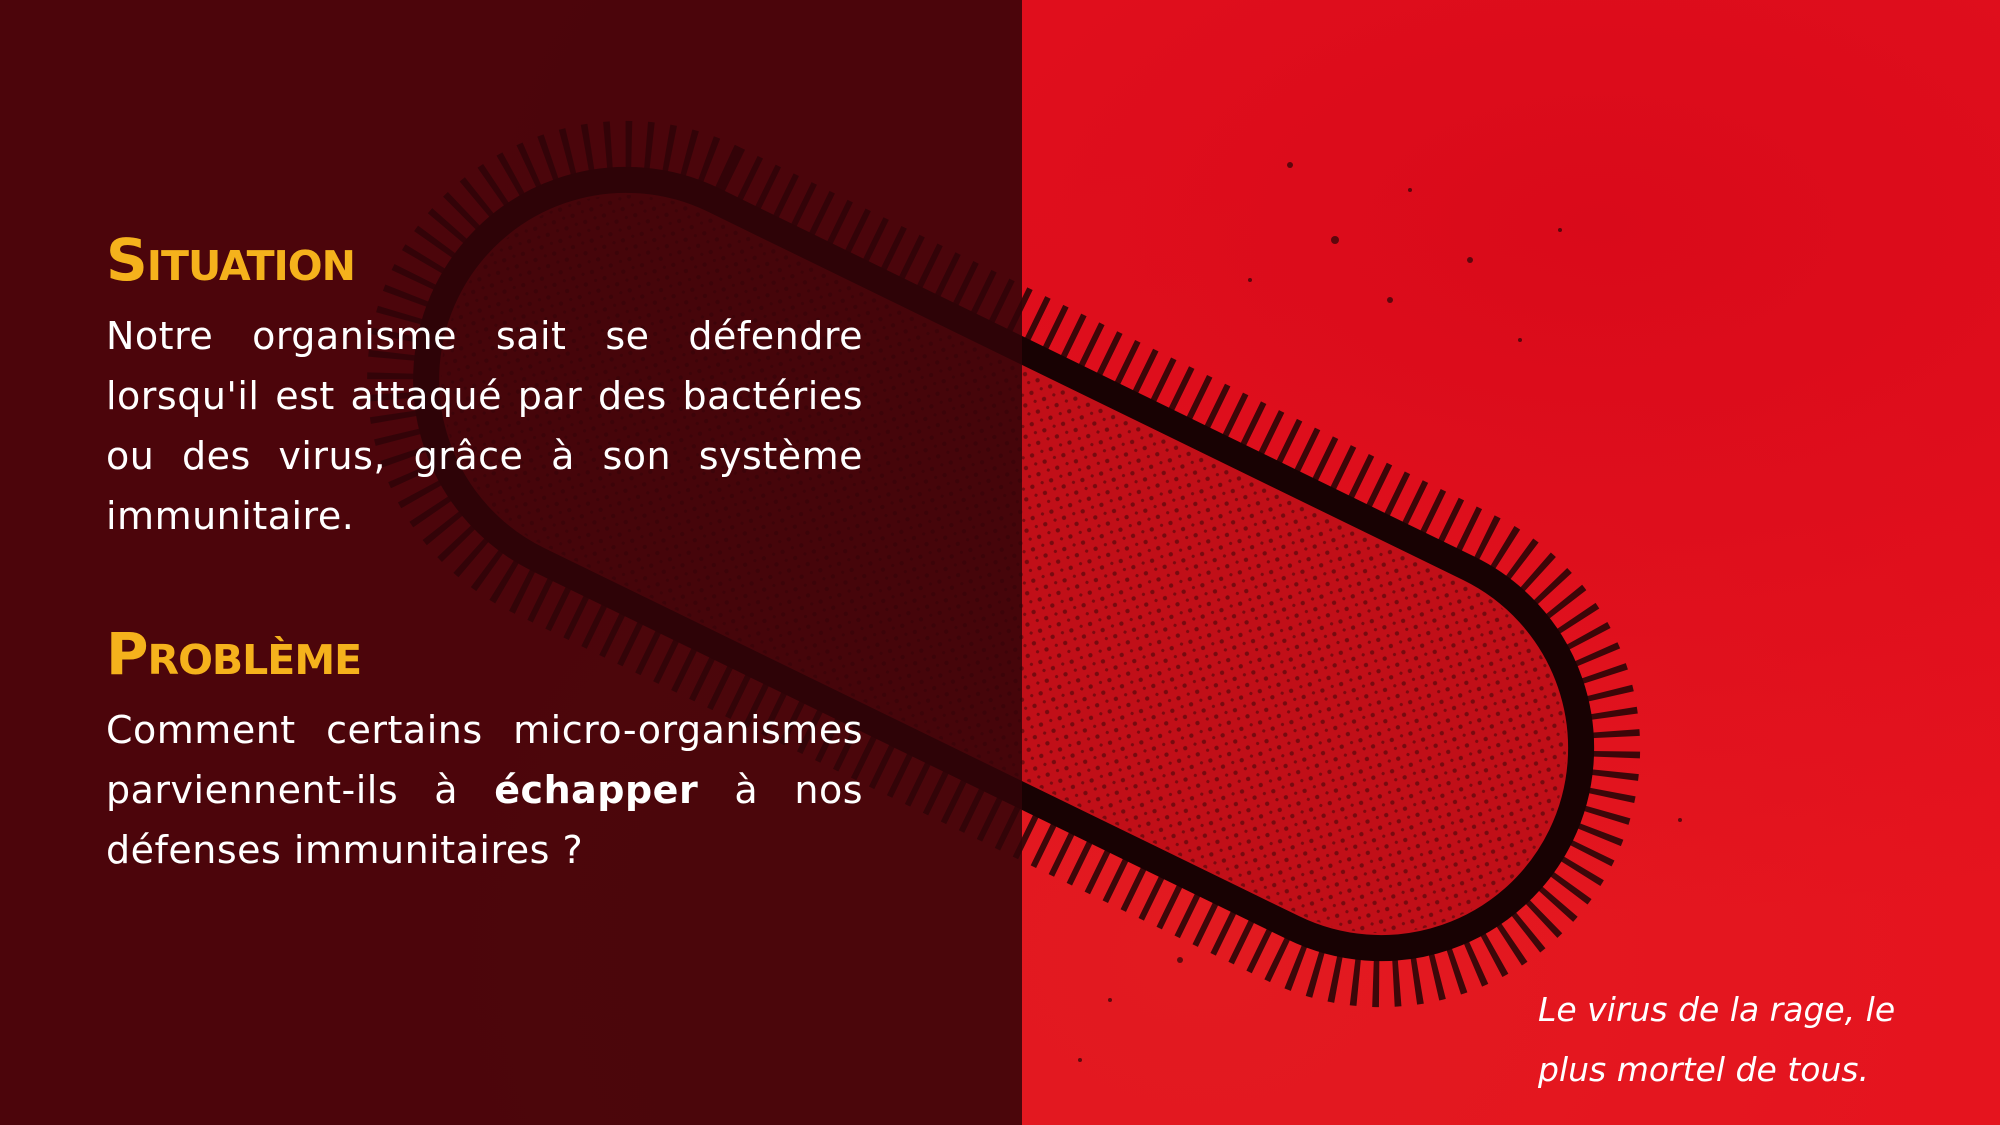 Image resolution: width=2000 pixels, height=1125 pixels. Describe the element at coordinates (234, 654) in the screenshot. I see `probleme-heading: Problème` at that location.